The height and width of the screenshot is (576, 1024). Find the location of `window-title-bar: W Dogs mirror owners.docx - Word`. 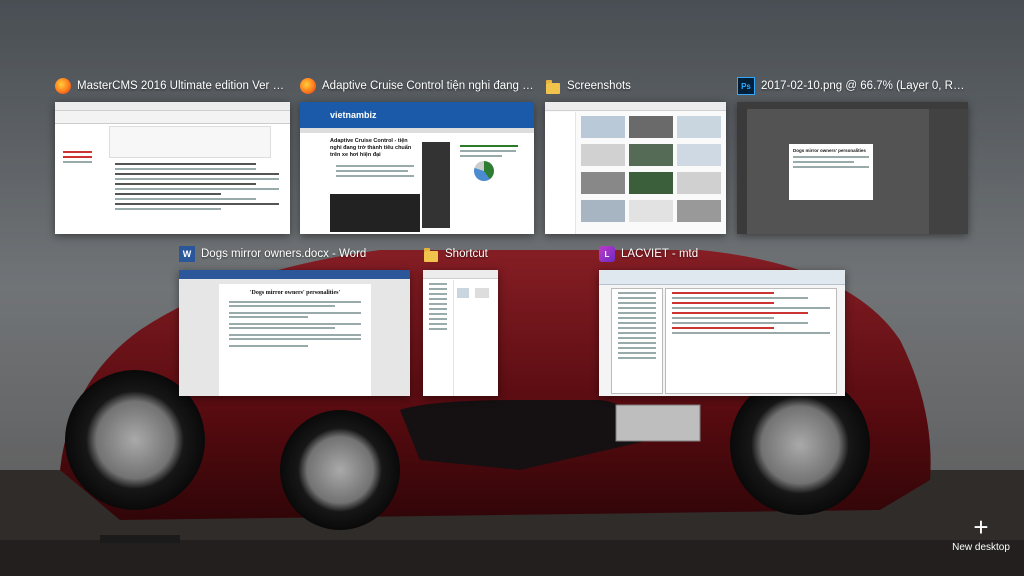

window-title-bar: W Dogs mirror owners.docx - Word is located at coordinates (294, 254).